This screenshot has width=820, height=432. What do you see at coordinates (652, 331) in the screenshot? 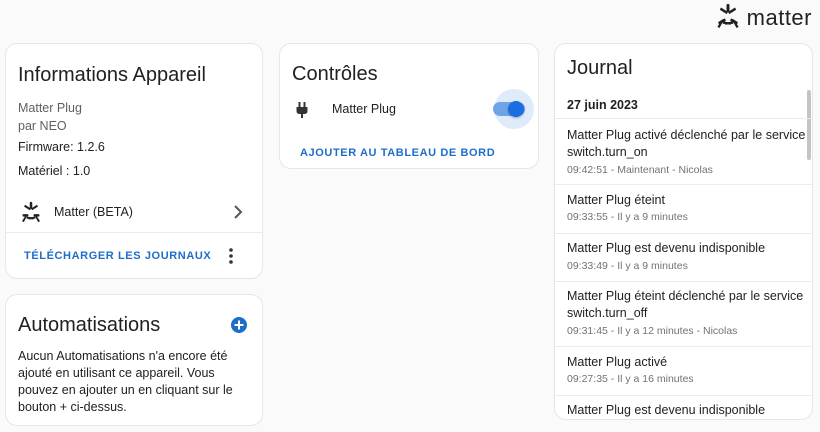
I see `journal-entry-meta: 09:31:45 - Il y a 12 minutes - Nicolas` at bounding box center [652, 331].